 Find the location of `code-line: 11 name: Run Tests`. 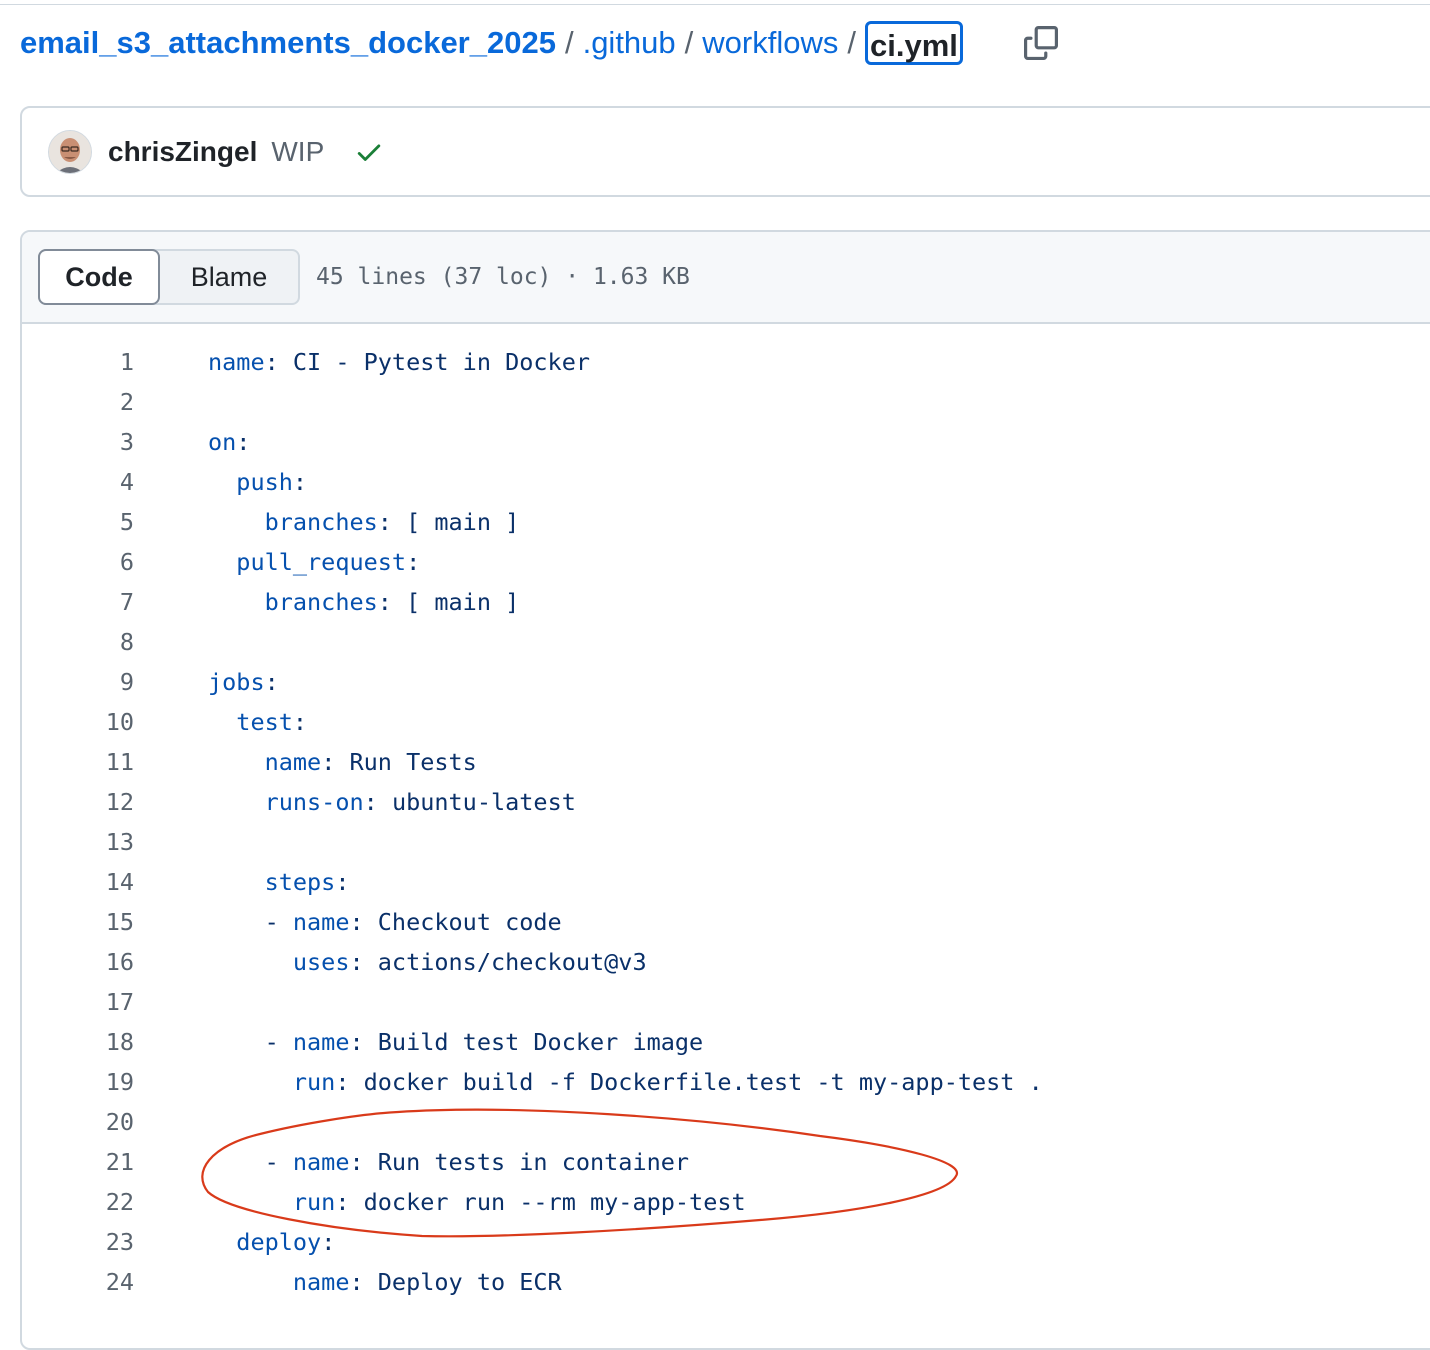

code-line: 11 name: Run Tests is located at coordinates (726, 762).